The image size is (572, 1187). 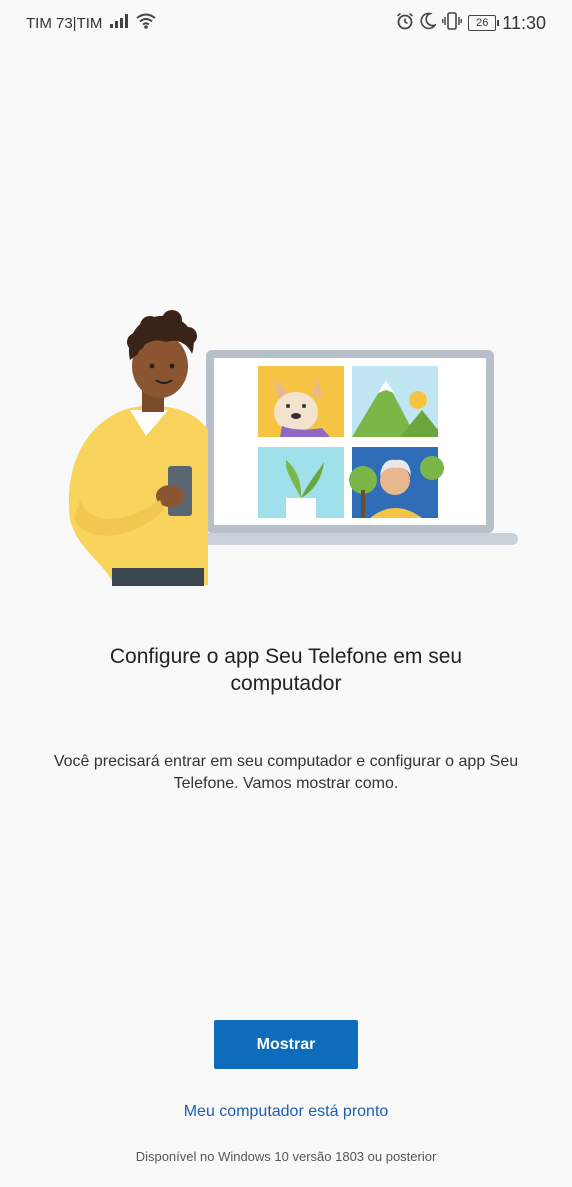 I want to click on alarm-icon, so click(x=405, y=23).